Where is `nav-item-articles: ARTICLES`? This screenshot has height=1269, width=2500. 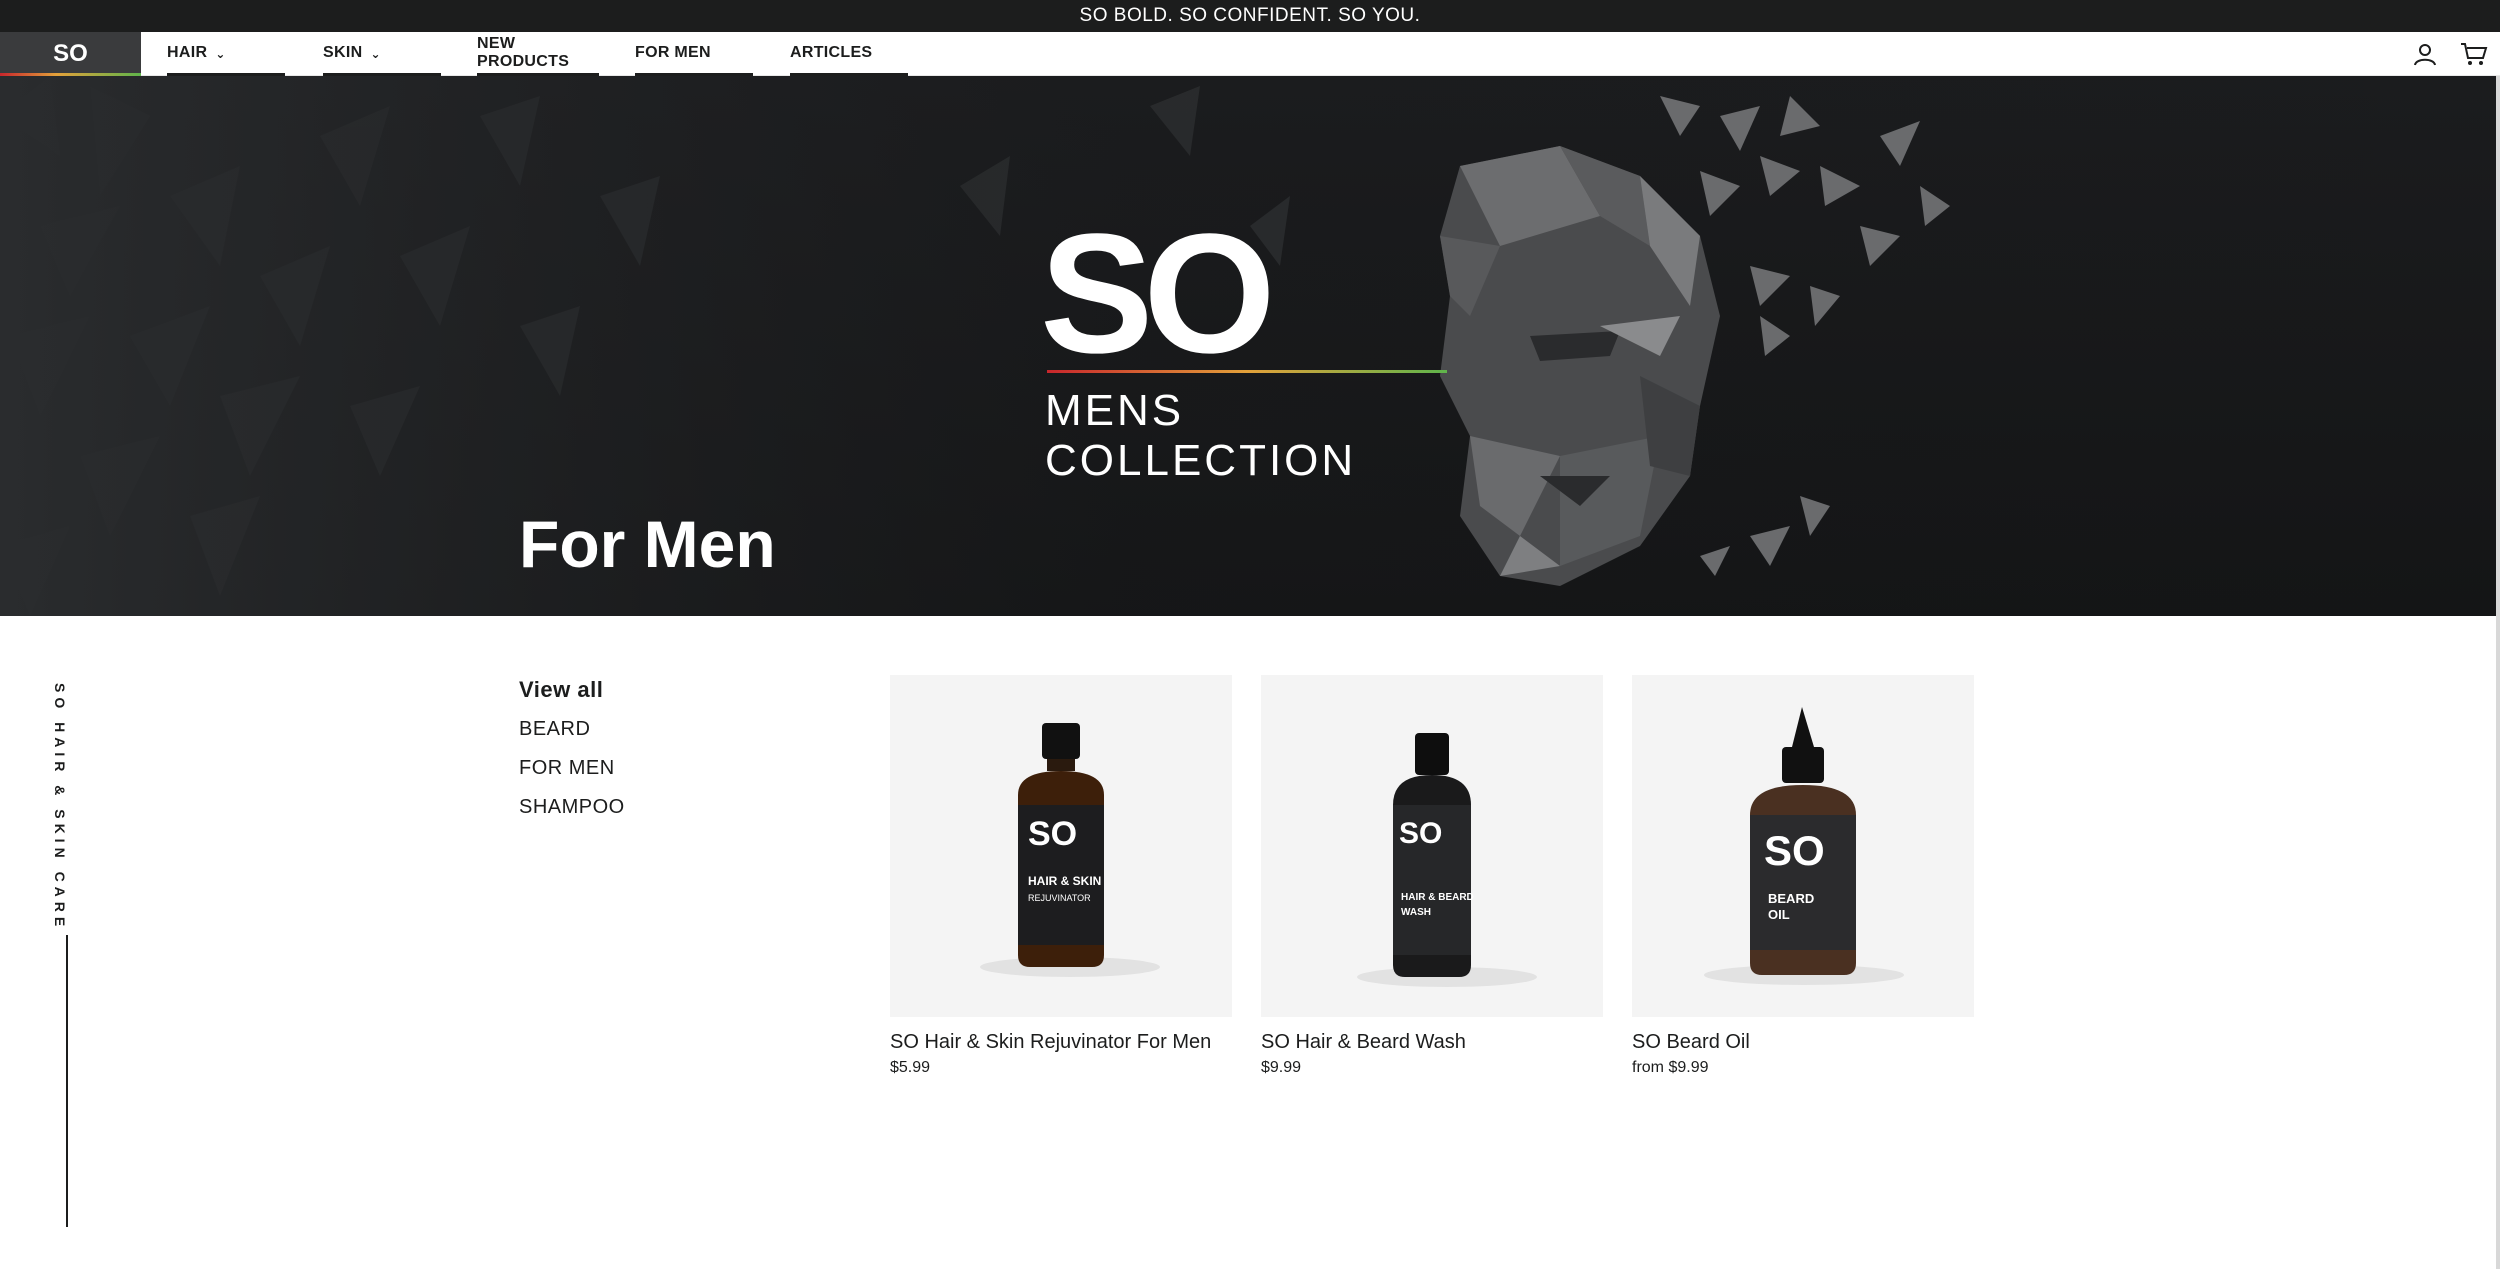 nav-item-articles: ARTICLES is located at coordinates (849, 54).